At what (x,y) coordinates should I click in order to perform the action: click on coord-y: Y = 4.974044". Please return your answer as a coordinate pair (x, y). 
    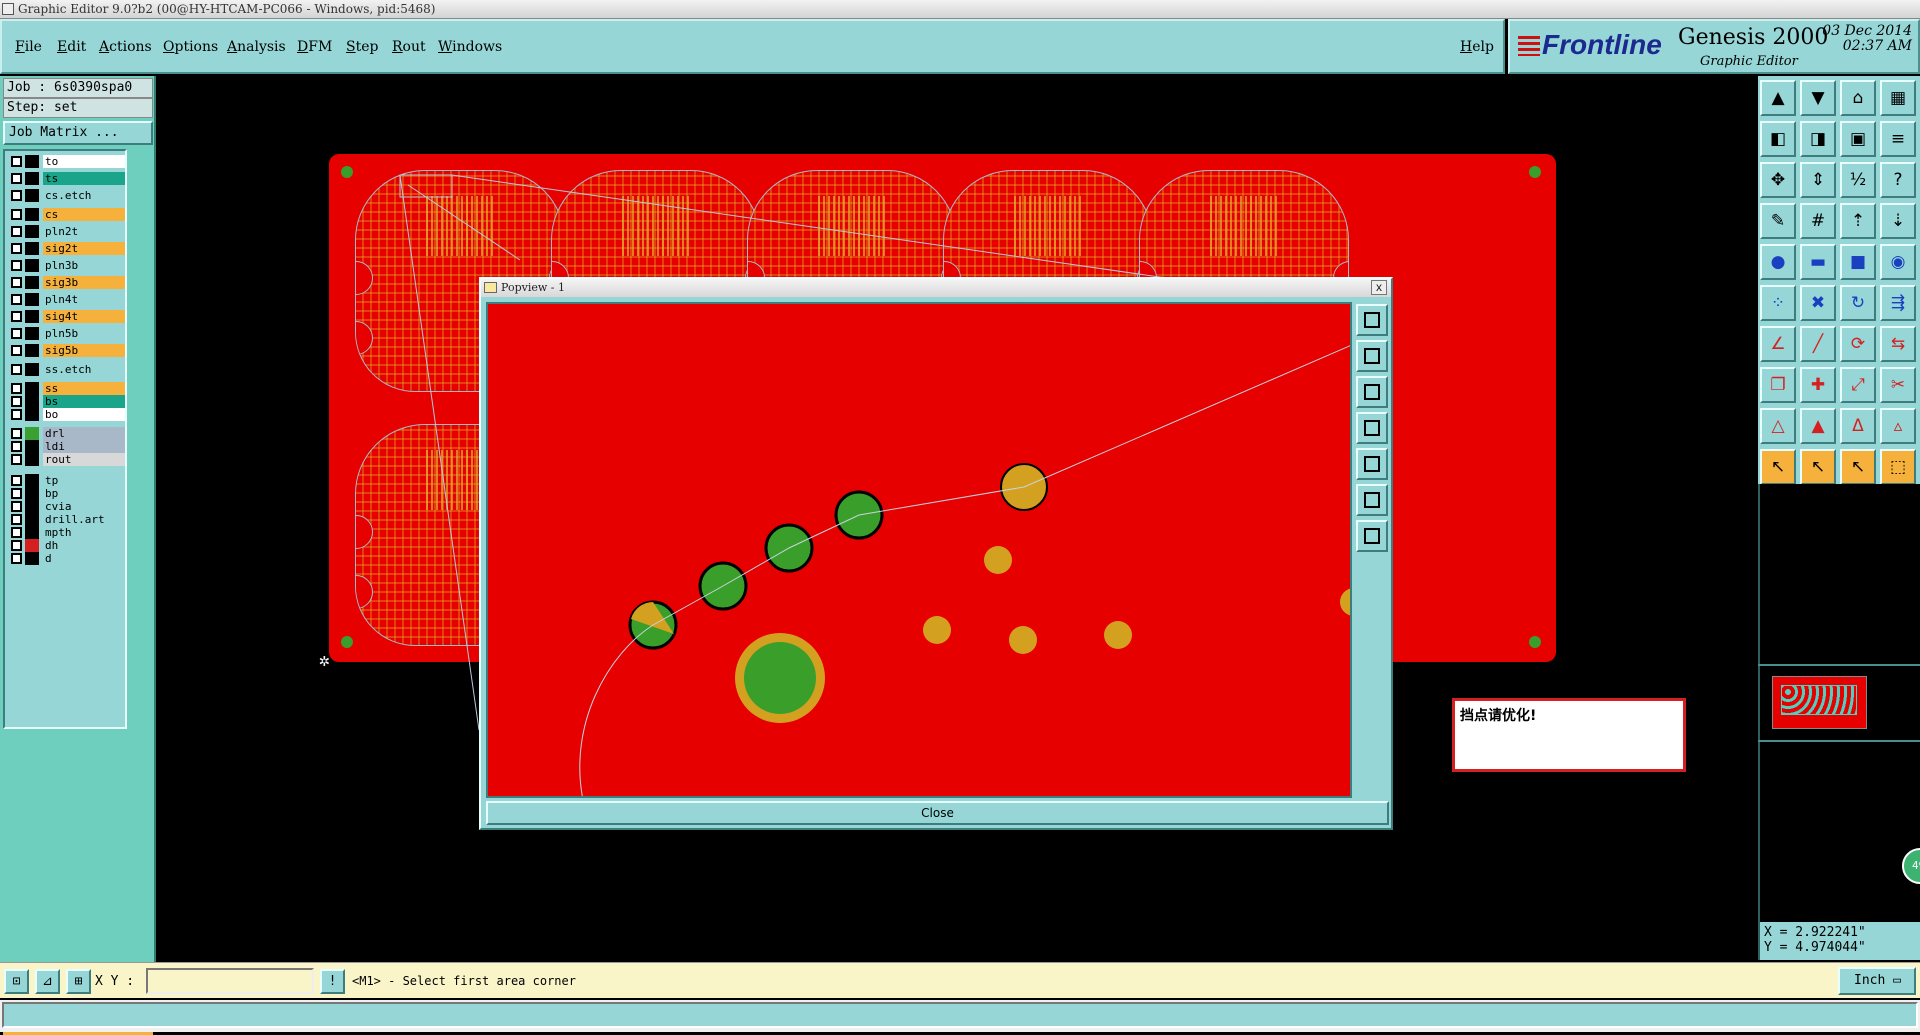
    Looking at the image, I should click on (1815, 947).